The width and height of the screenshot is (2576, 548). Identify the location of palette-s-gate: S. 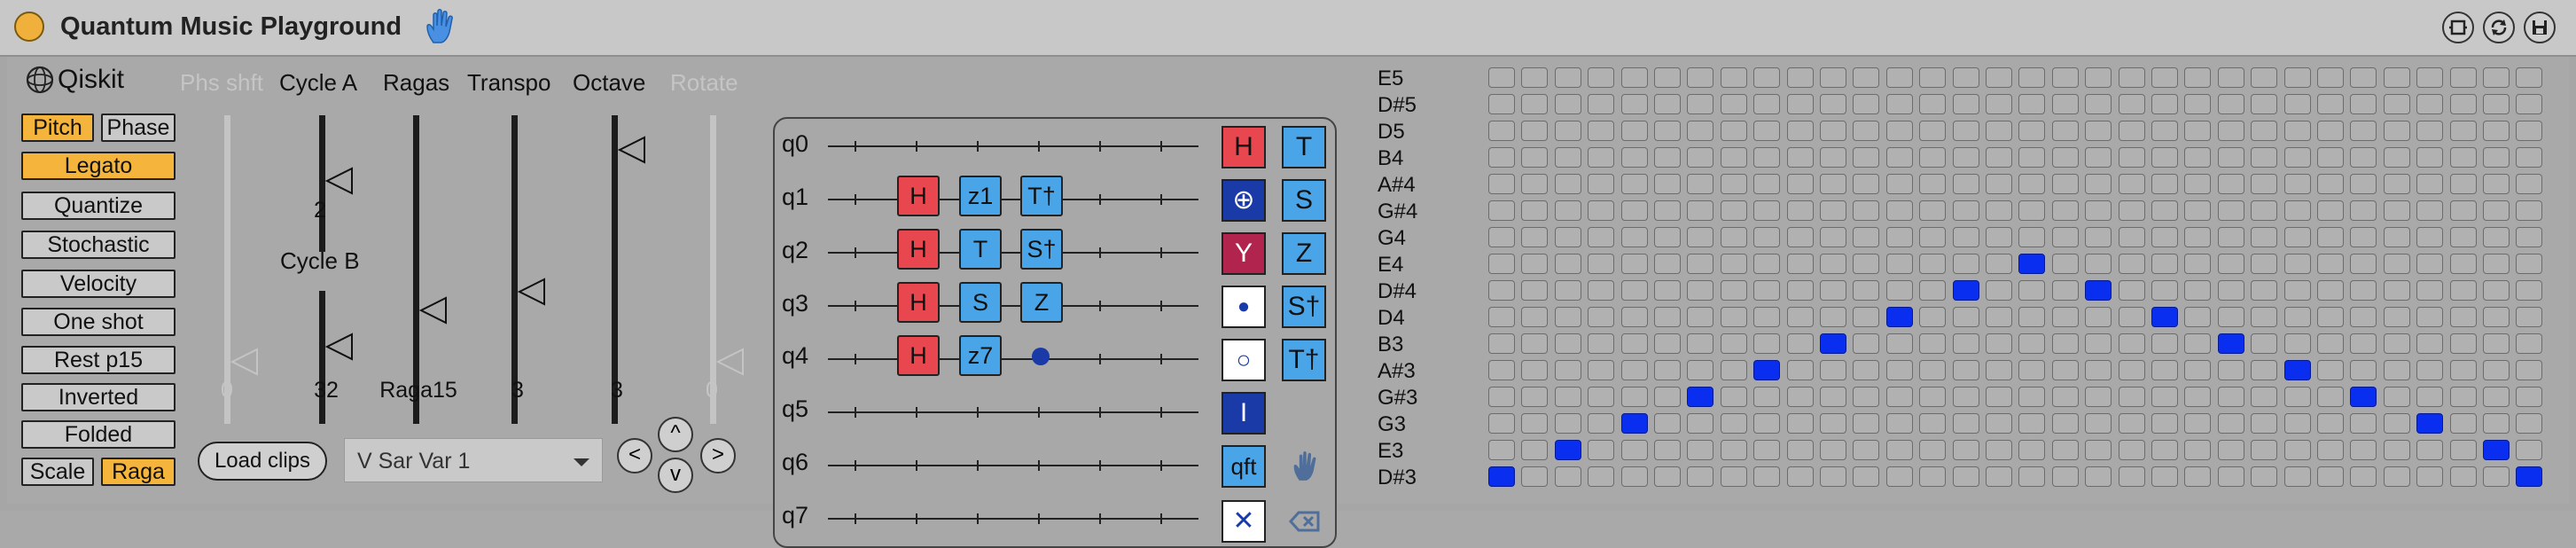
(1304, 200).